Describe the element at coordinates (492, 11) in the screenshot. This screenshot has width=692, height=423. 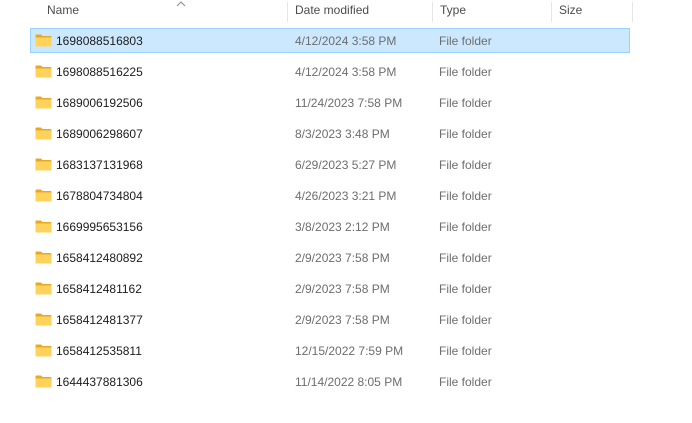
I see `column-header-type: Type` at that location.